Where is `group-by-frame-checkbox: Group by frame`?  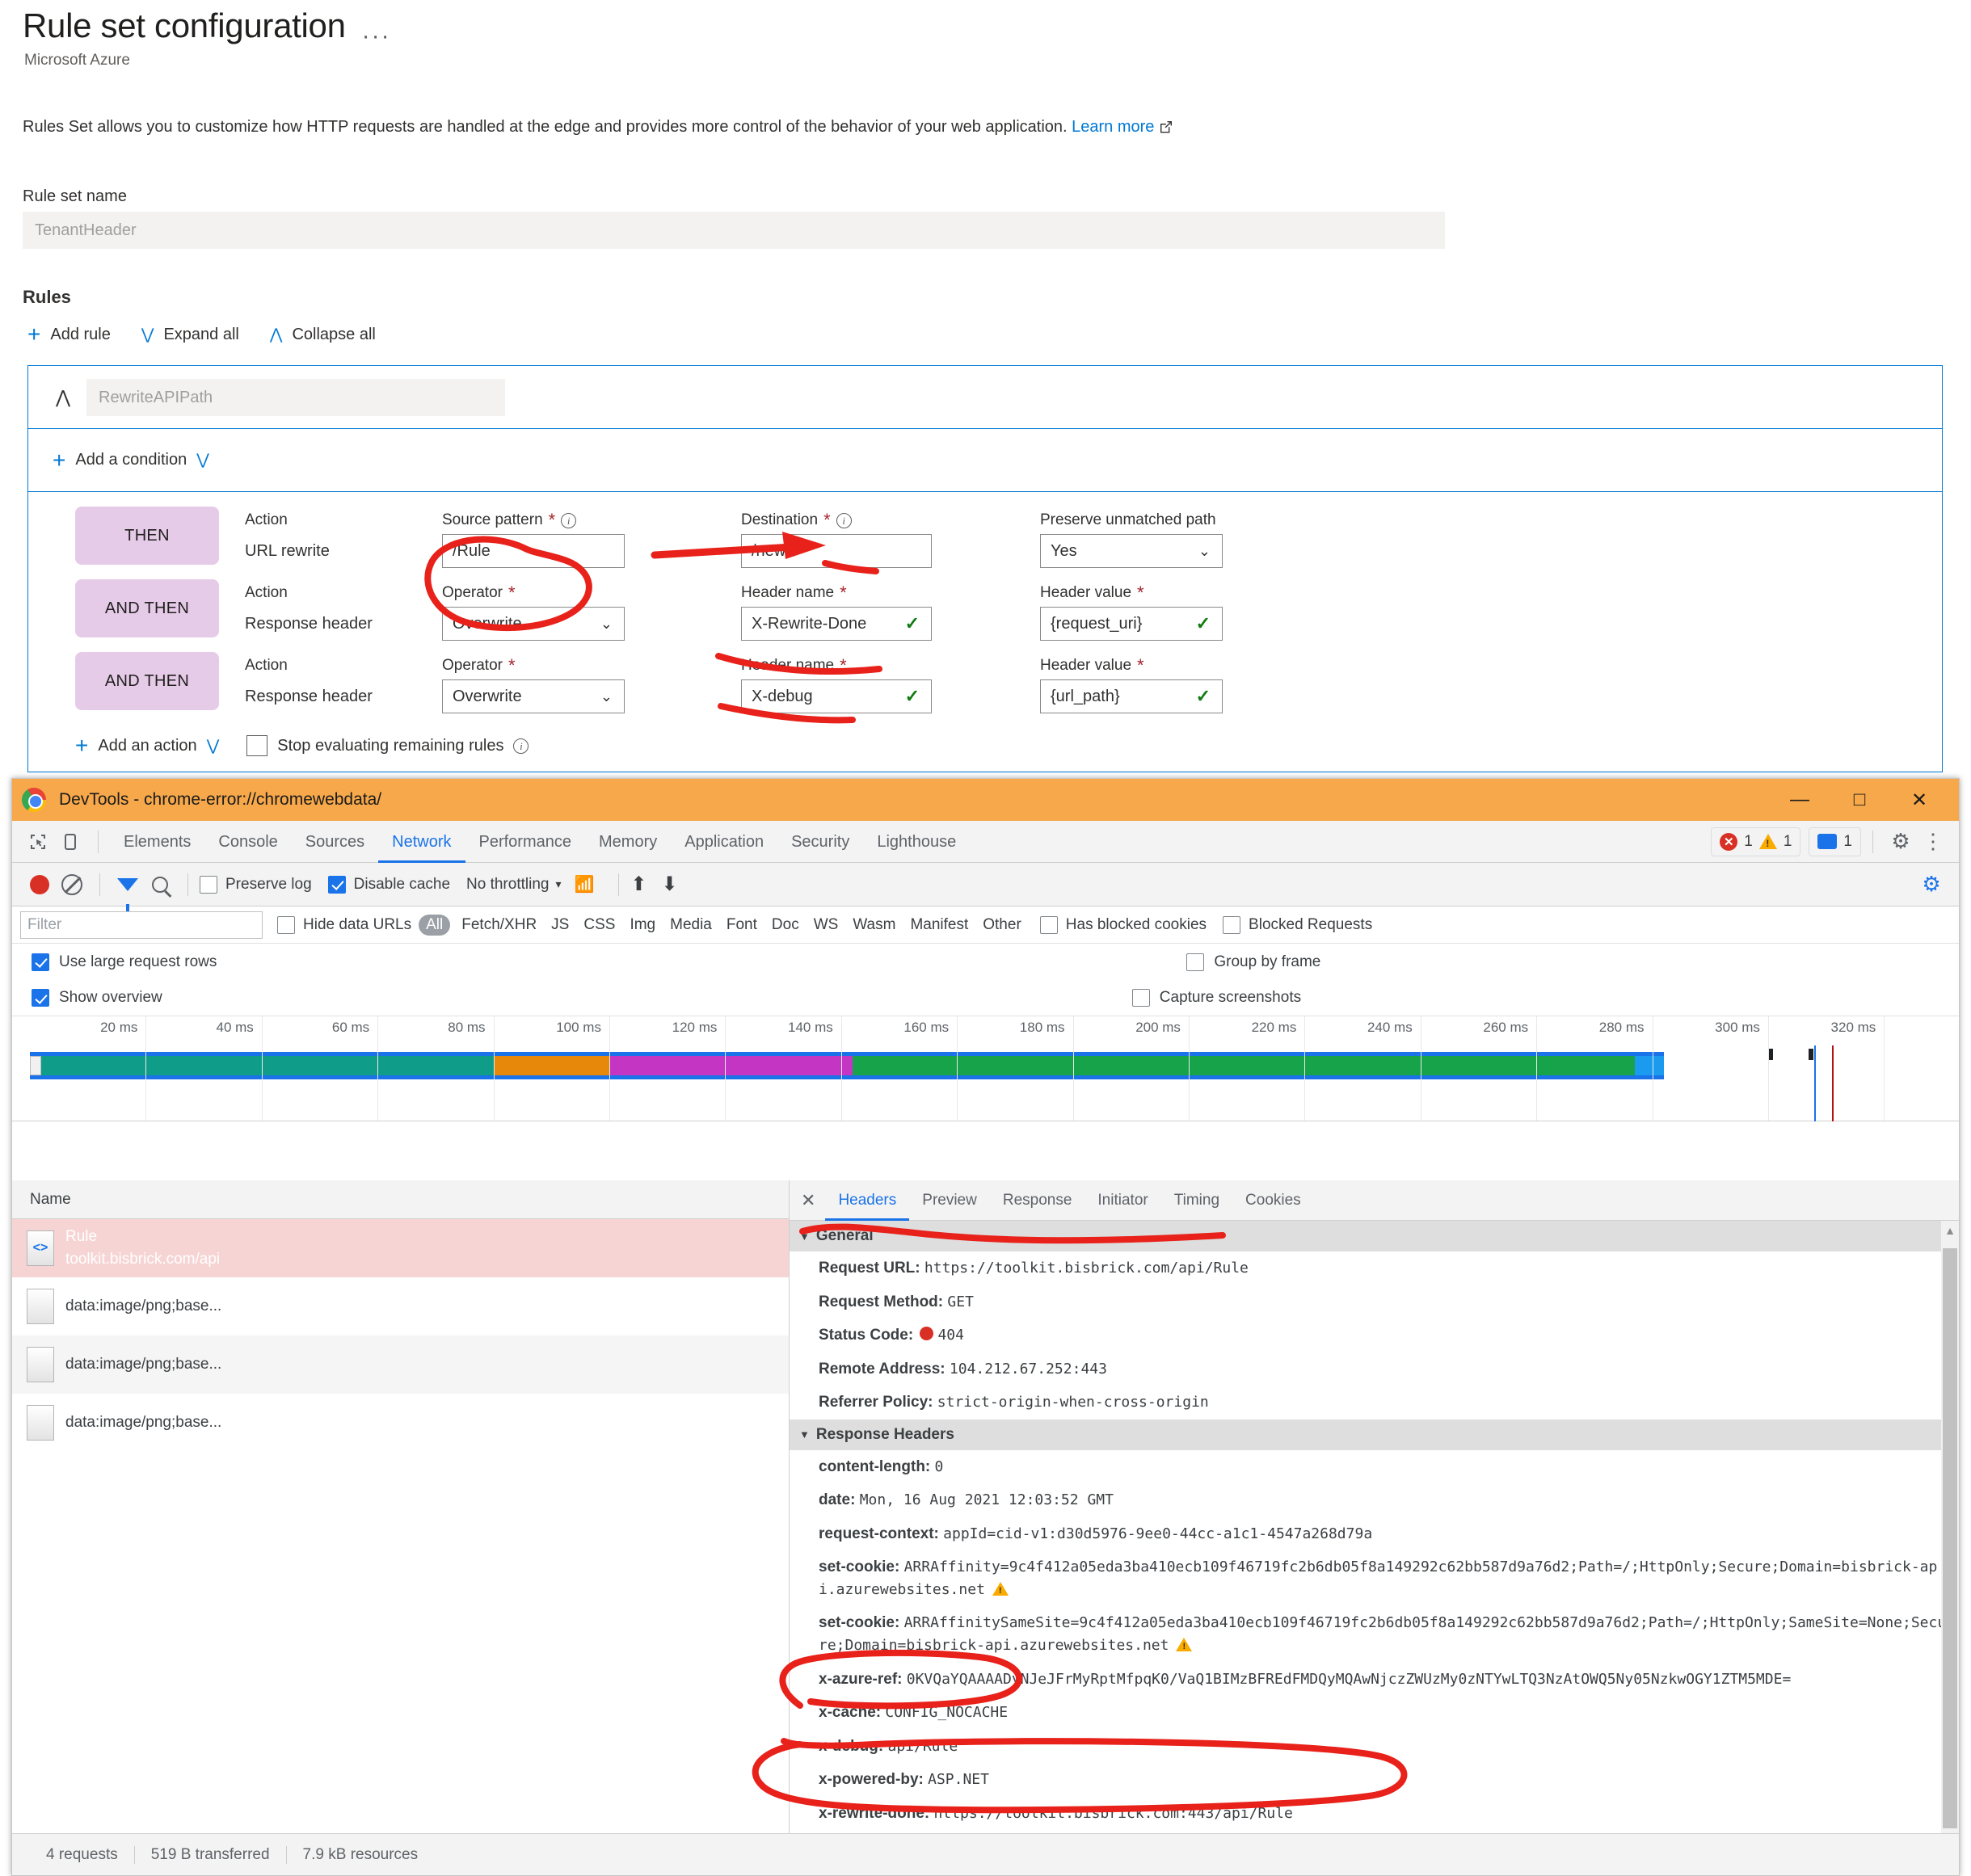
group-by-frame-checkbox: Group by frame is located at coordinates (1253, 962).